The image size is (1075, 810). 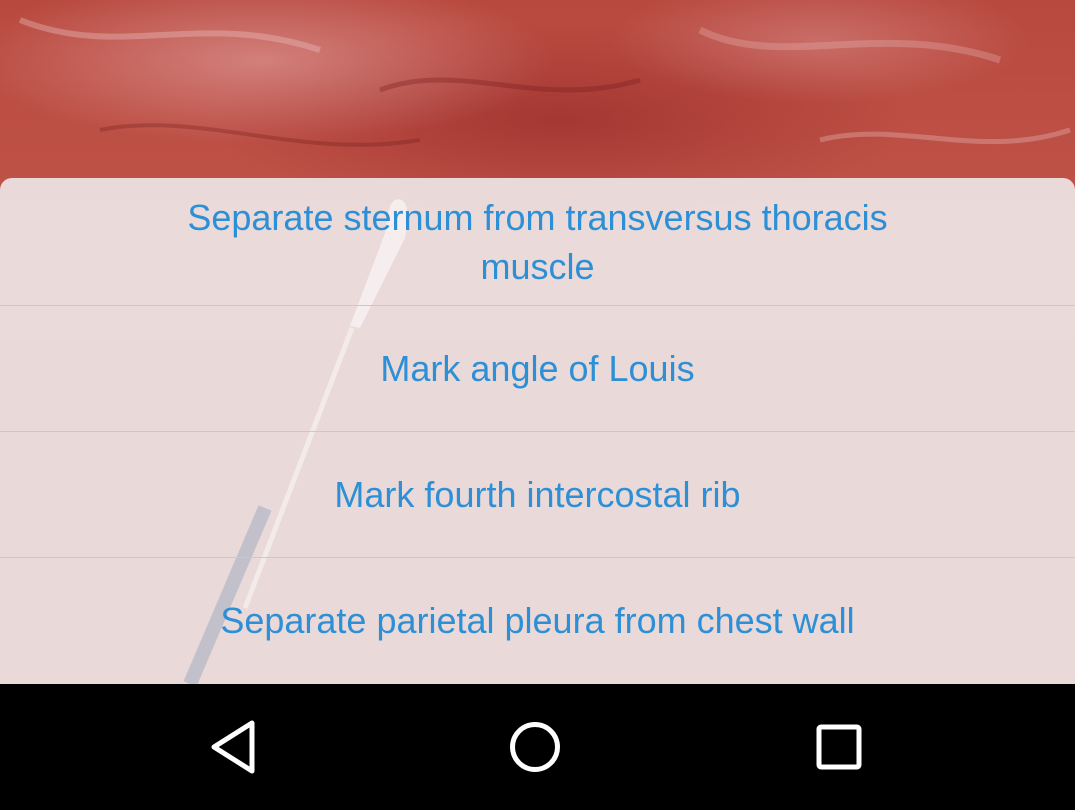 I want to click on back-button, so click(x=233, y=747).